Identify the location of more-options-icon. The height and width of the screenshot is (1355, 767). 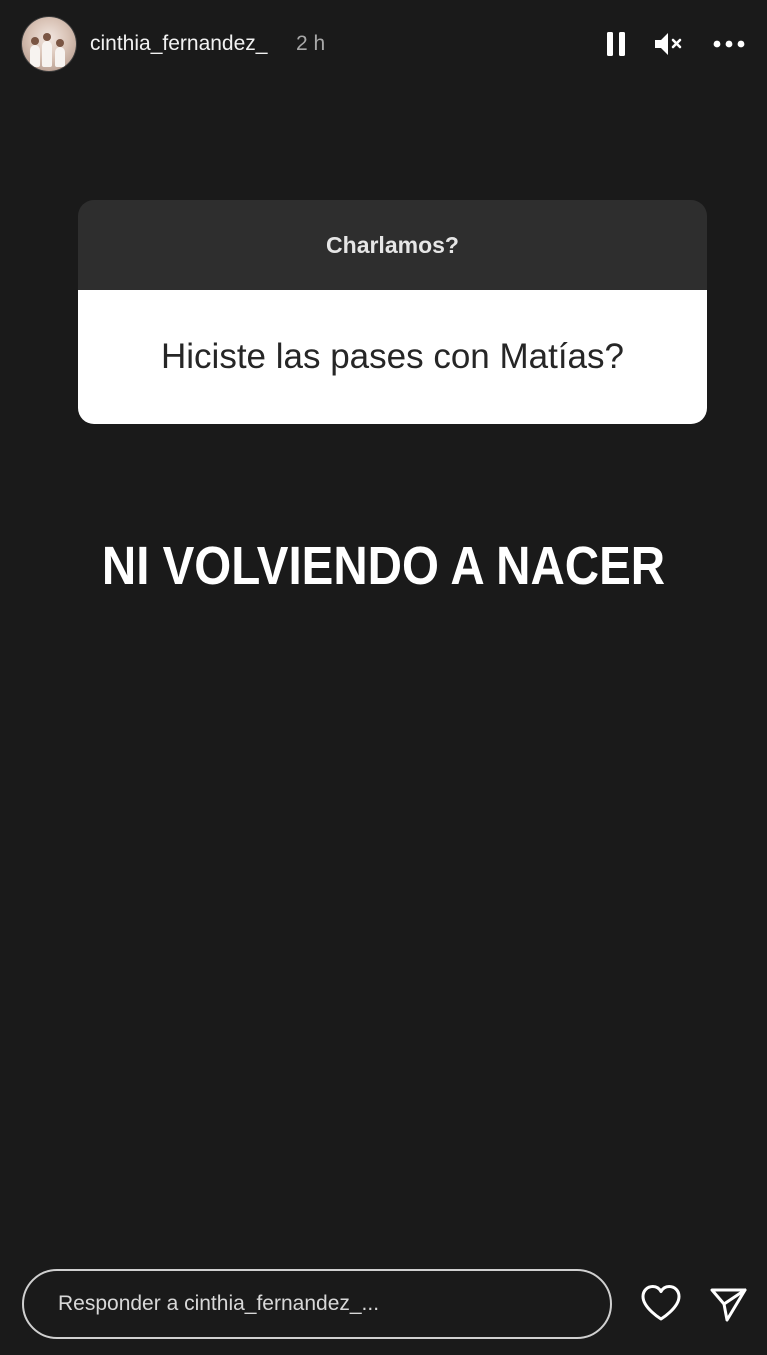
(729, 44).